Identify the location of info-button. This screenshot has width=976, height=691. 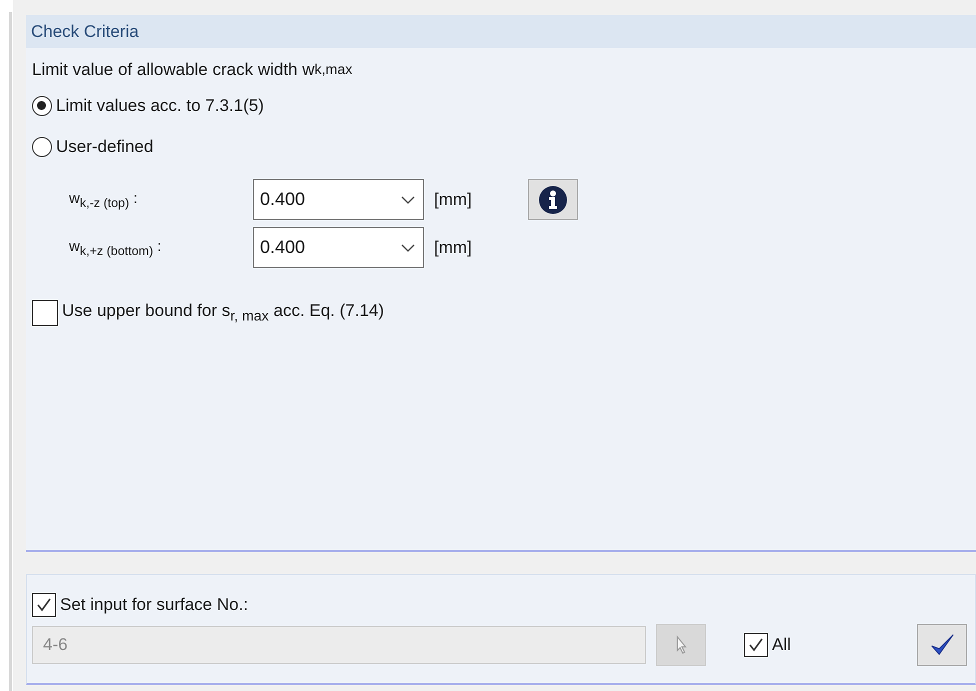
(553, 199).